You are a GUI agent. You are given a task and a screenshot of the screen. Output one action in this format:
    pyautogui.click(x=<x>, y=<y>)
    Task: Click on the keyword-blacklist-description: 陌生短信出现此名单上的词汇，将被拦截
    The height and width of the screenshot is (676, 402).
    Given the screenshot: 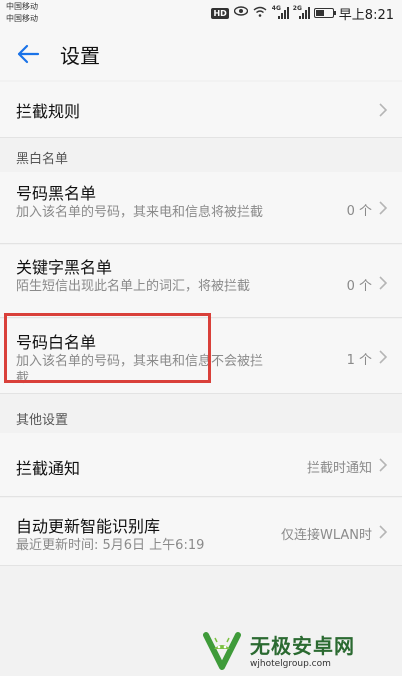 What is the action you would take?
    pyautogui.click(x=133, y=286)
    